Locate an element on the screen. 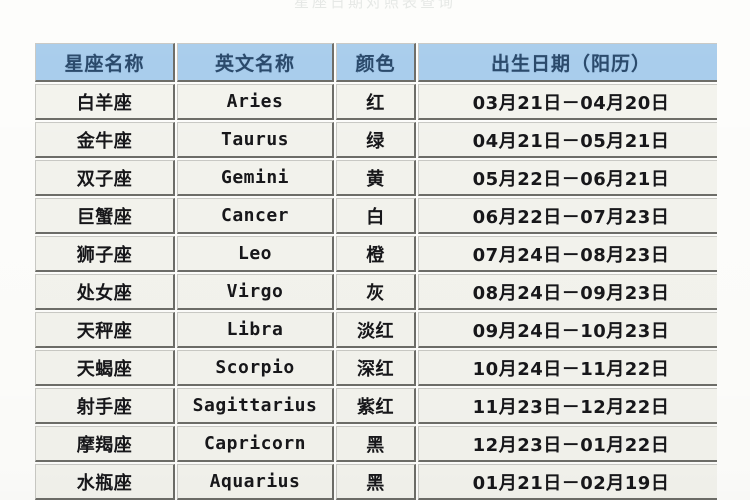  table-row: 狮子座 Leo 橙 07月24日－08月23日 is located at coordinates (376, 254).